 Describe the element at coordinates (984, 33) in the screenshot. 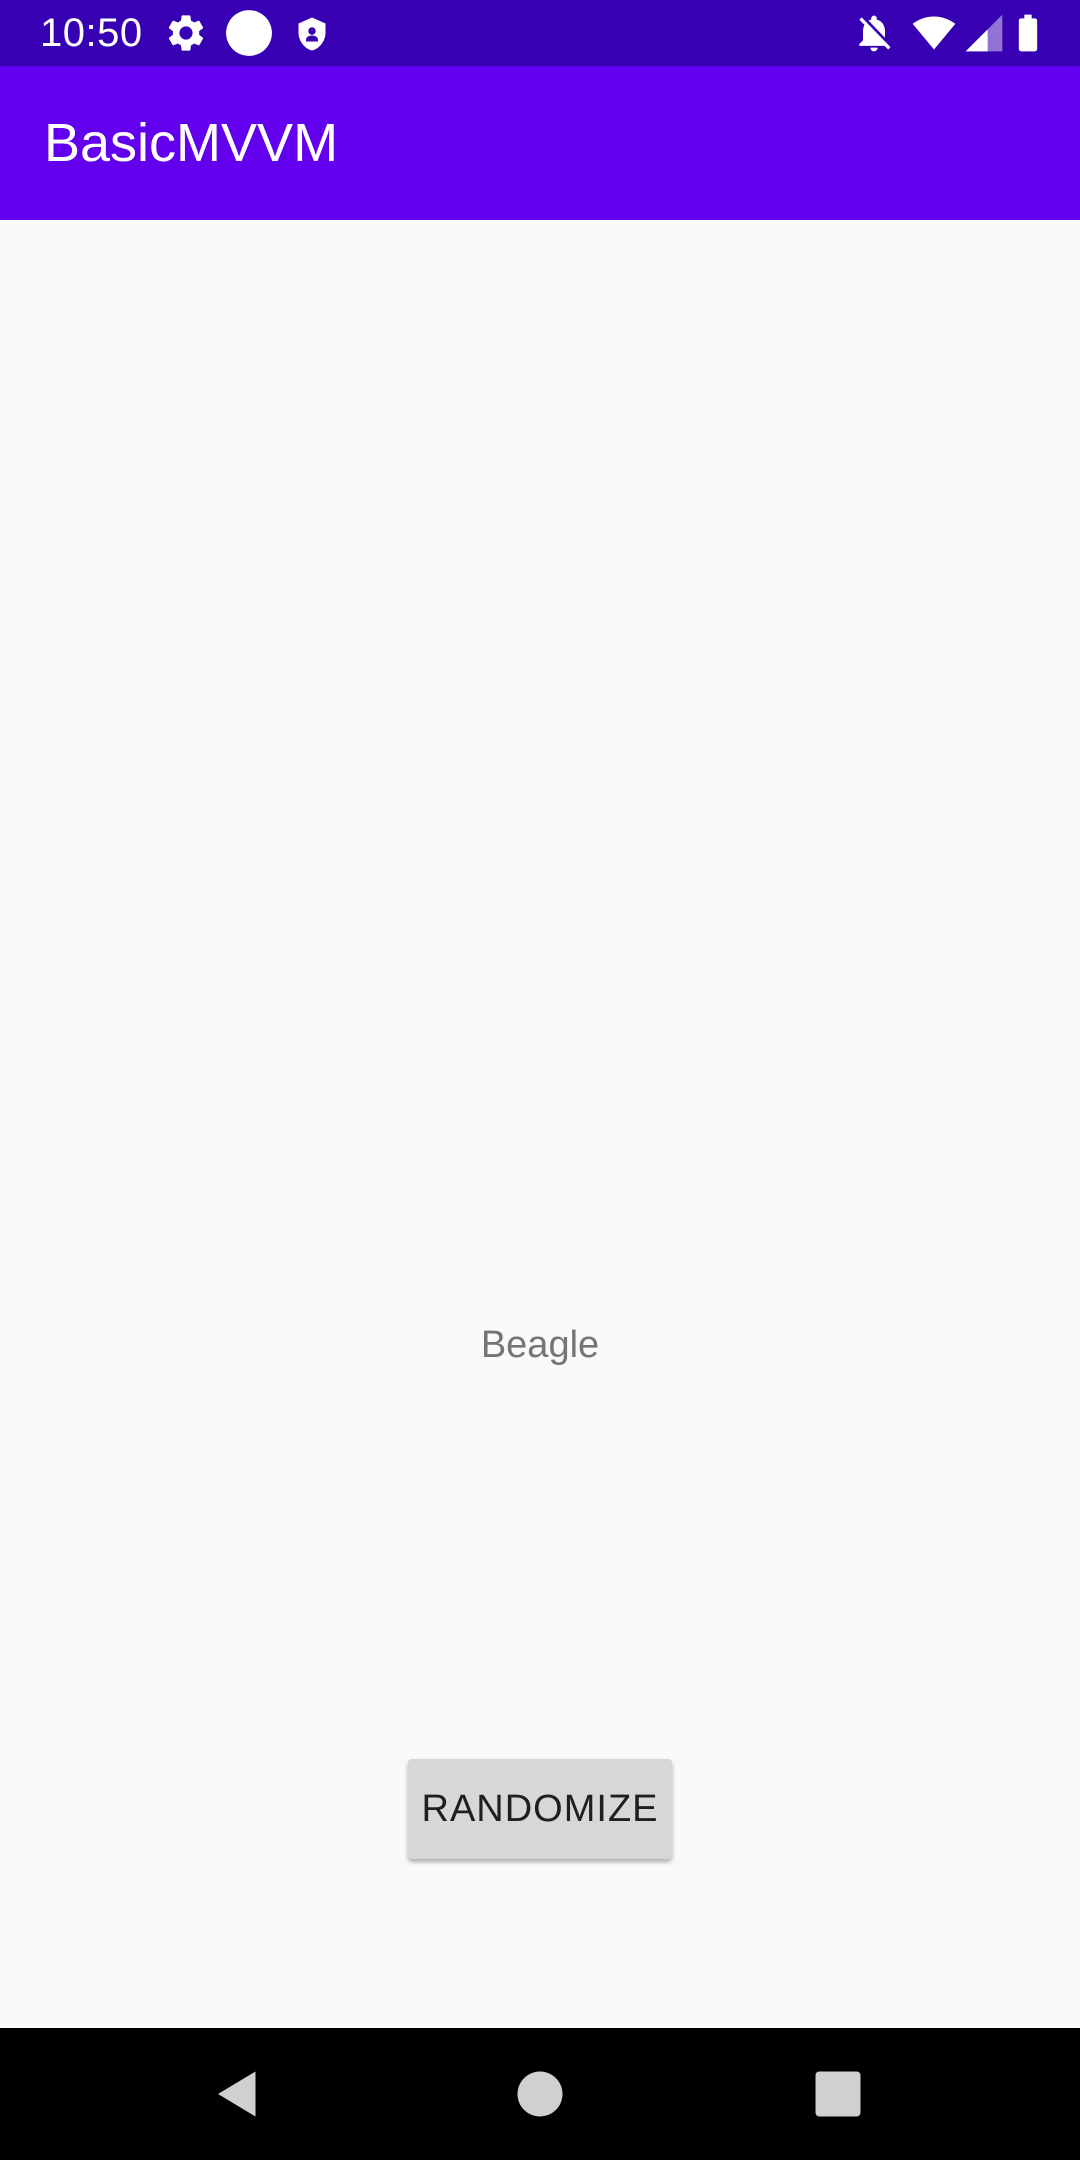

I see `cell-signal-icon` at that location.